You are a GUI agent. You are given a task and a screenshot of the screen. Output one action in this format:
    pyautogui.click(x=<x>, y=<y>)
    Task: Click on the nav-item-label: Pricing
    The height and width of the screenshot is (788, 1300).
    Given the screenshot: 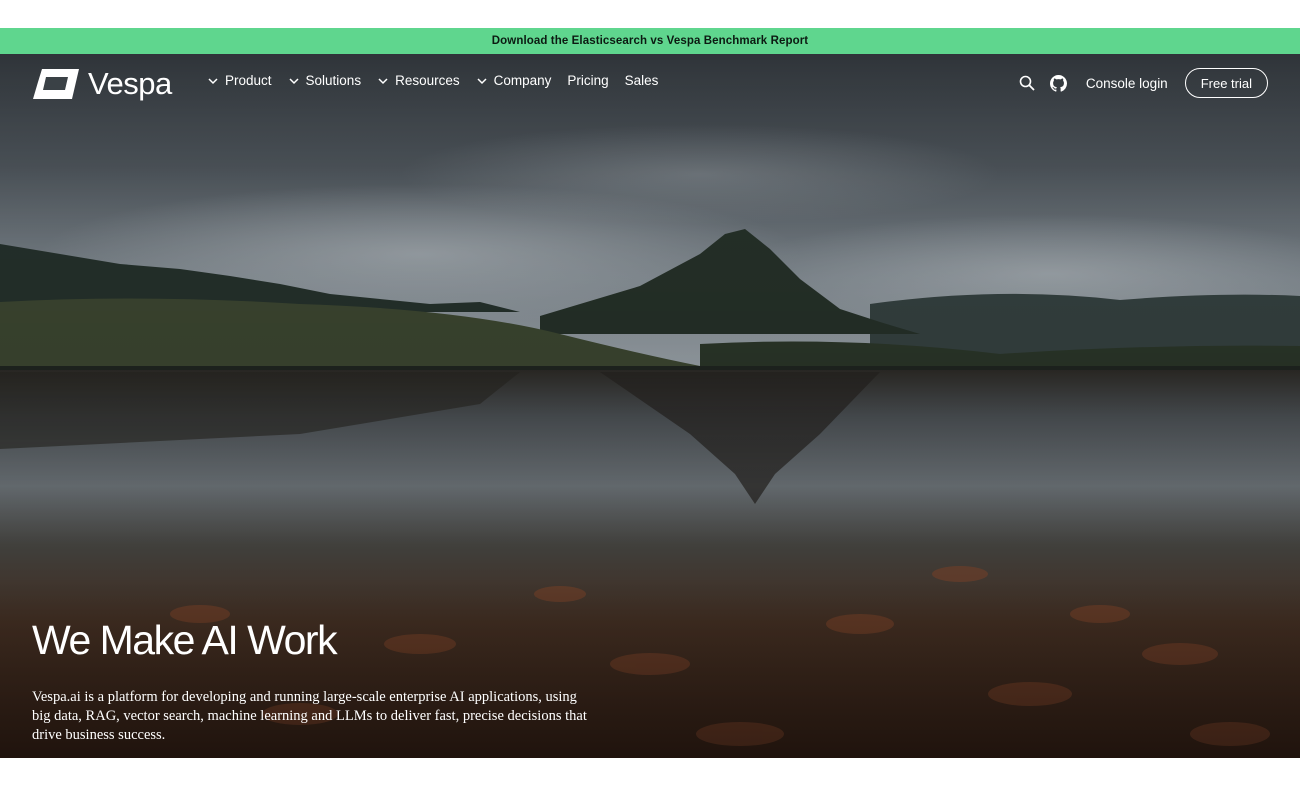 What is the action you would take?
    pyautogui.click(x=588, y=80)
    